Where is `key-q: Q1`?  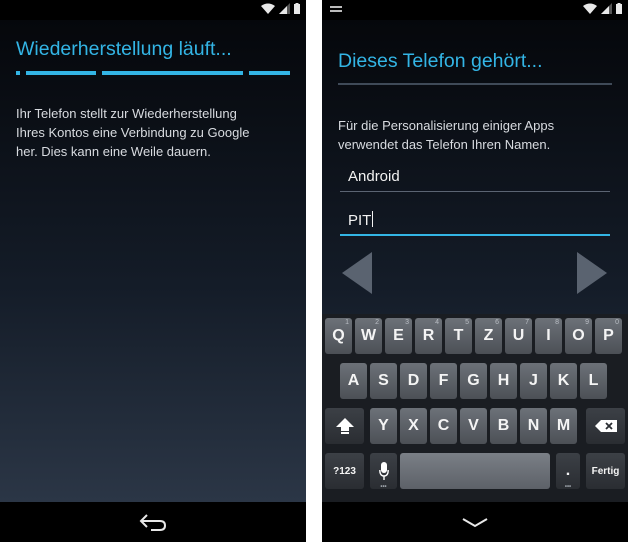 key-q: Q1 is located at coordinates (338, 336).